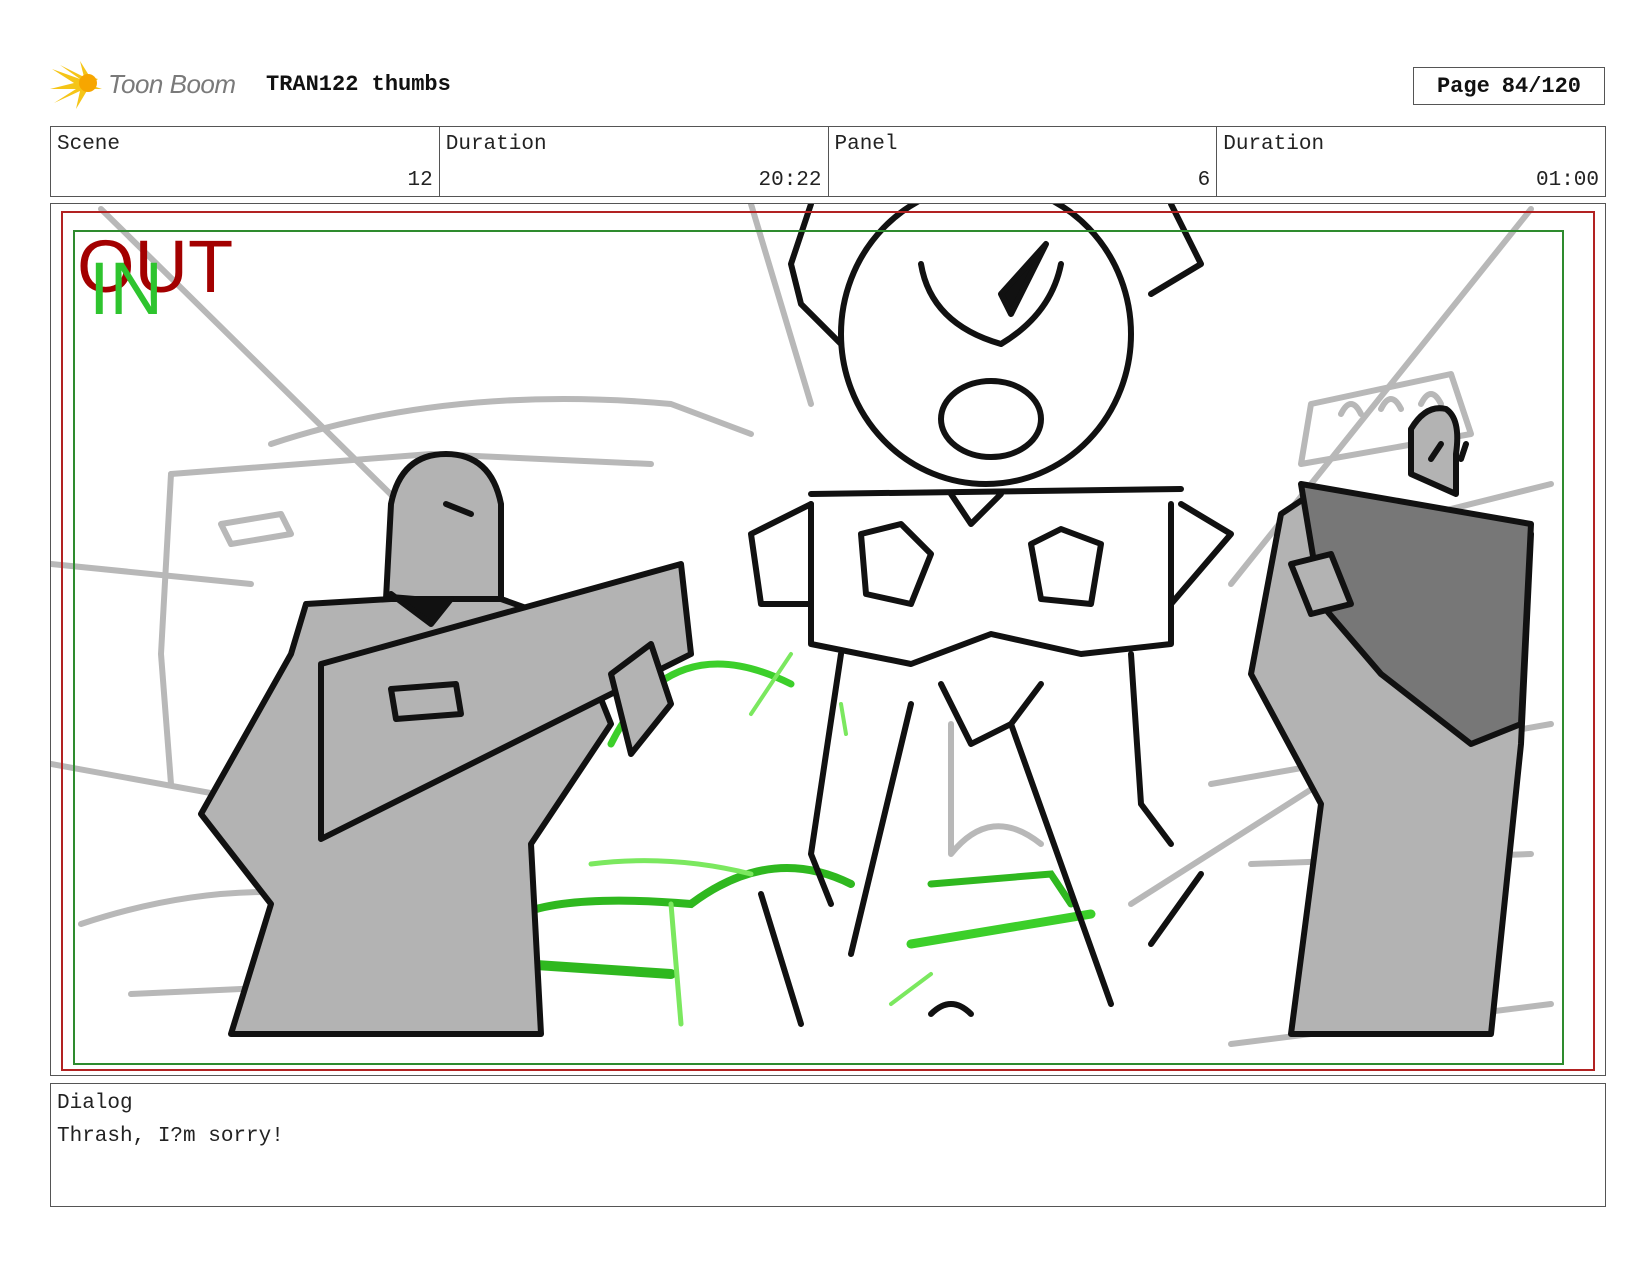 Image resolution: width=1648 pixels, height=1276 pixels. I want to click on starburst-logo-icon, so click(76, 85).